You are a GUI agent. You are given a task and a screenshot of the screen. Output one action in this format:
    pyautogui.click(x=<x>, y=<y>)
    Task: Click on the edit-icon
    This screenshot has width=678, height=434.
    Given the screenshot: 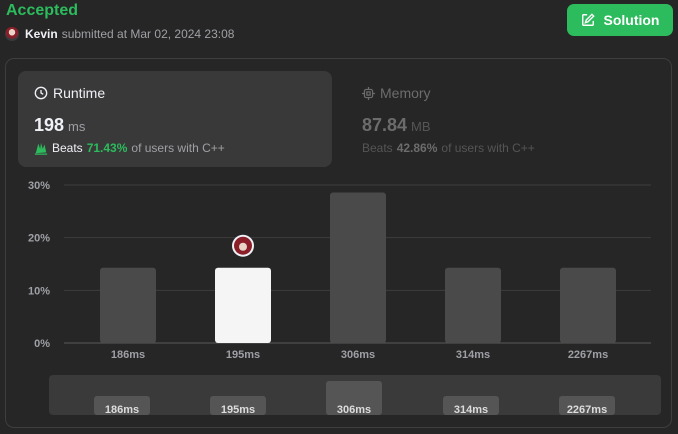 What is the action you would take?
    pyautogui.click(x=588, y=19)
    